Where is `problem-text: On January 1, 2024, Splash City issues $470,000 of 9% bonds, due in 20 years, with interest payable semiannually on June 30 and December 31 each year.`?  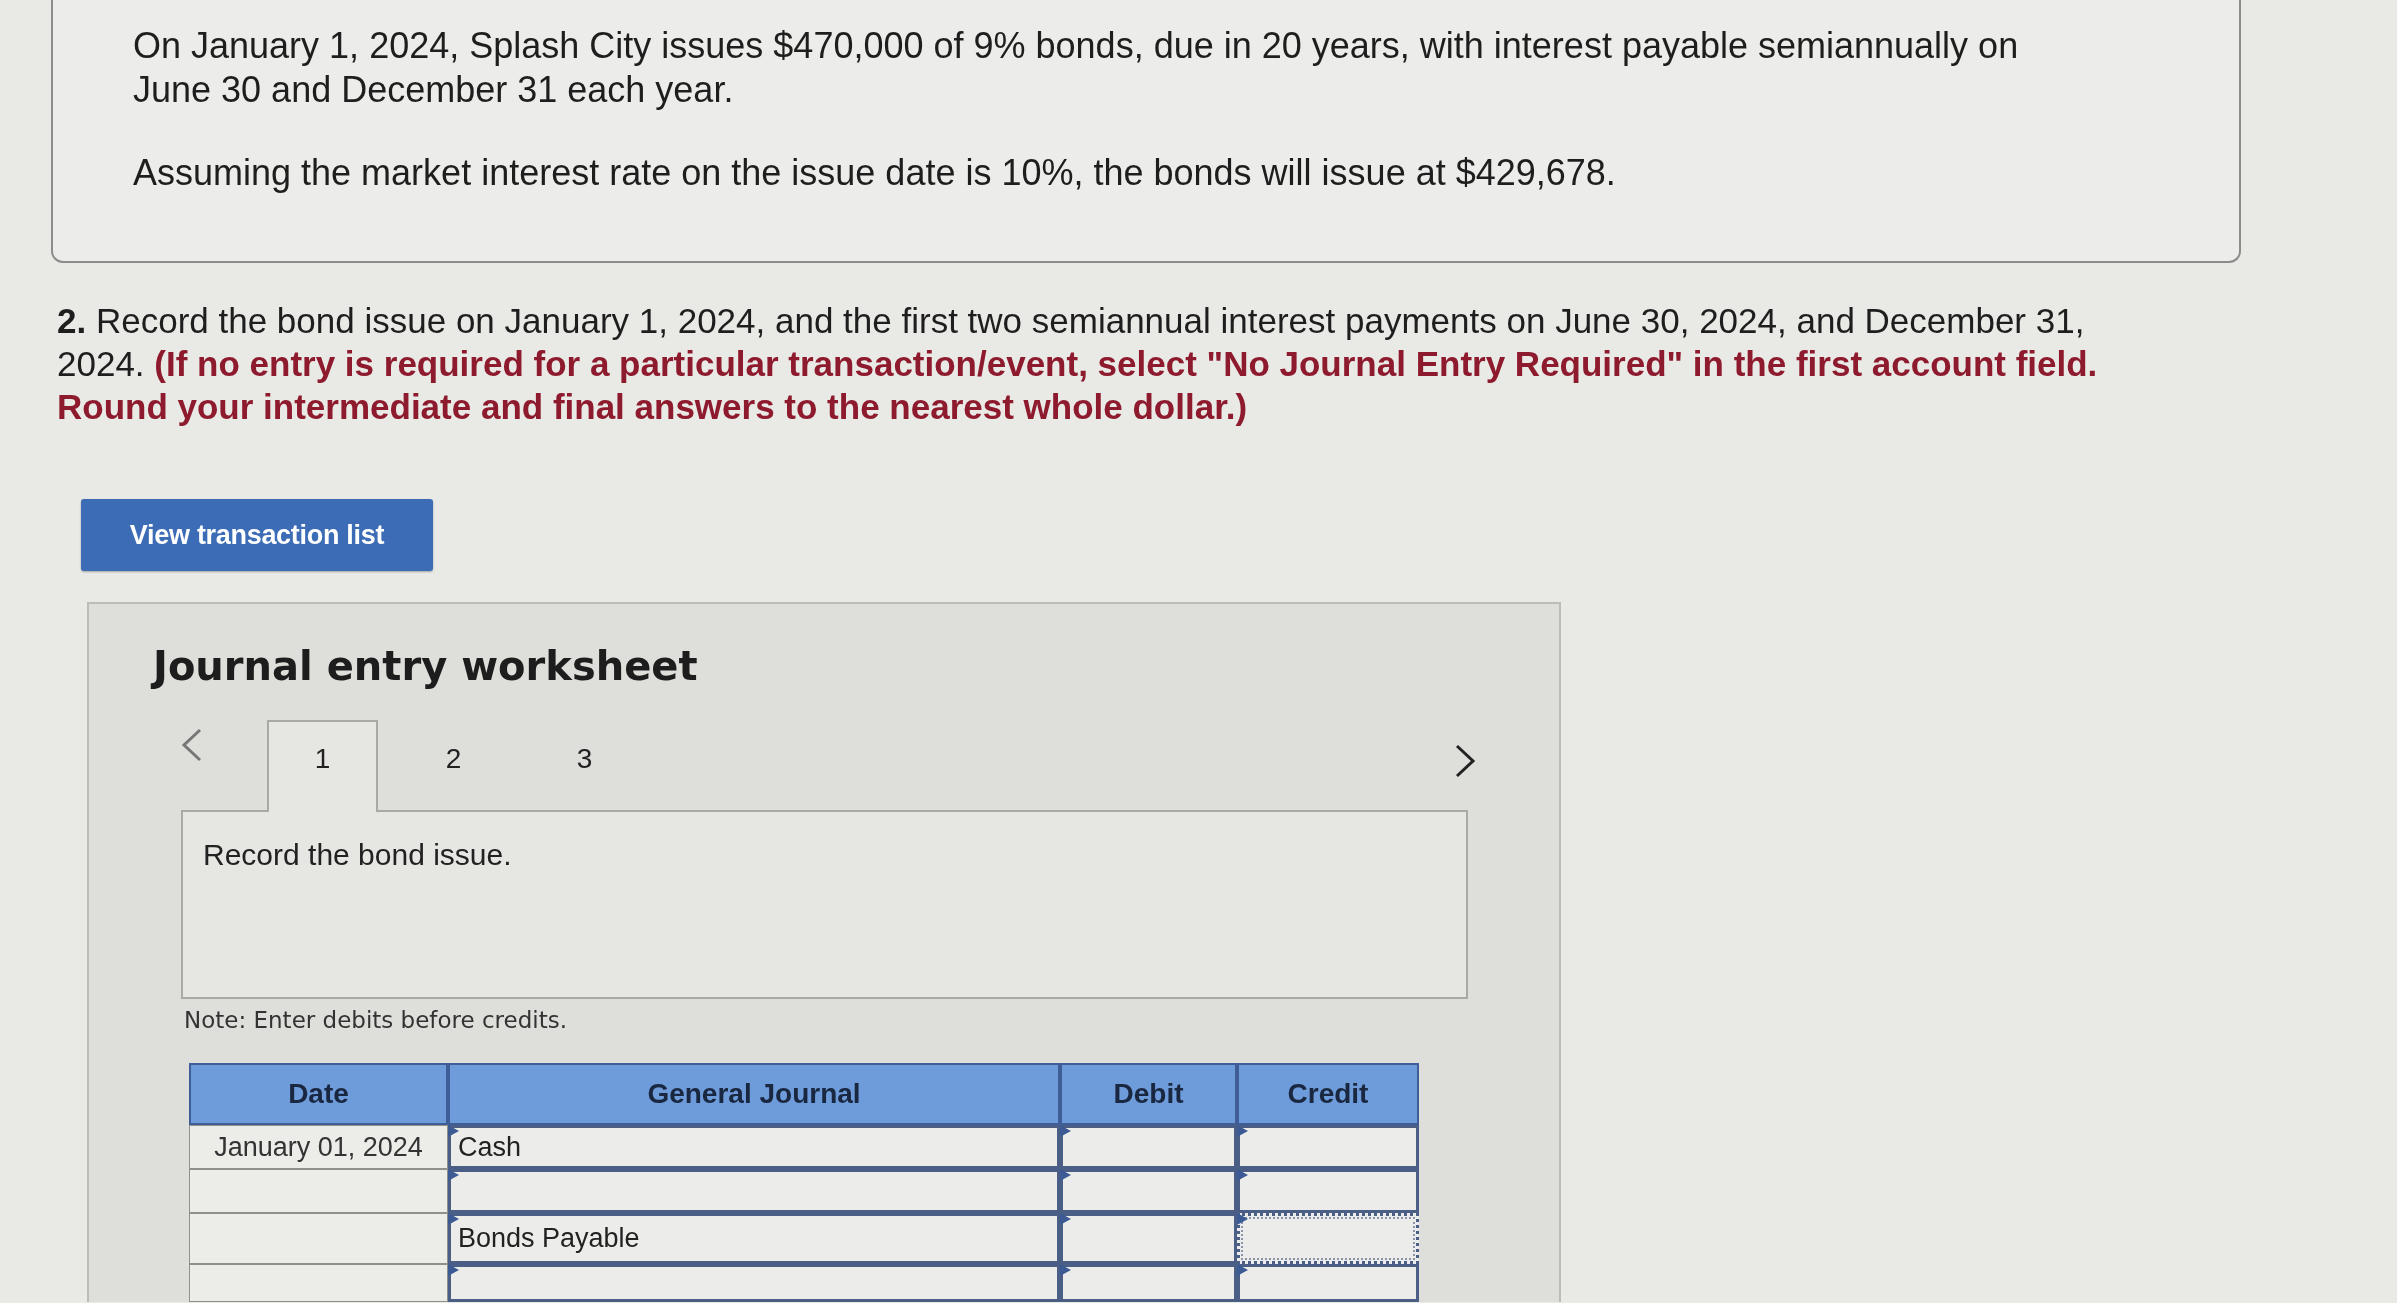
problem-text: On January 1, 2024, Splash City issues $470,000 of 9% bonds, due in 20 years, with interest payable semiannually on June 30 and December 31 each year. is located at coordinates (1076, 68).